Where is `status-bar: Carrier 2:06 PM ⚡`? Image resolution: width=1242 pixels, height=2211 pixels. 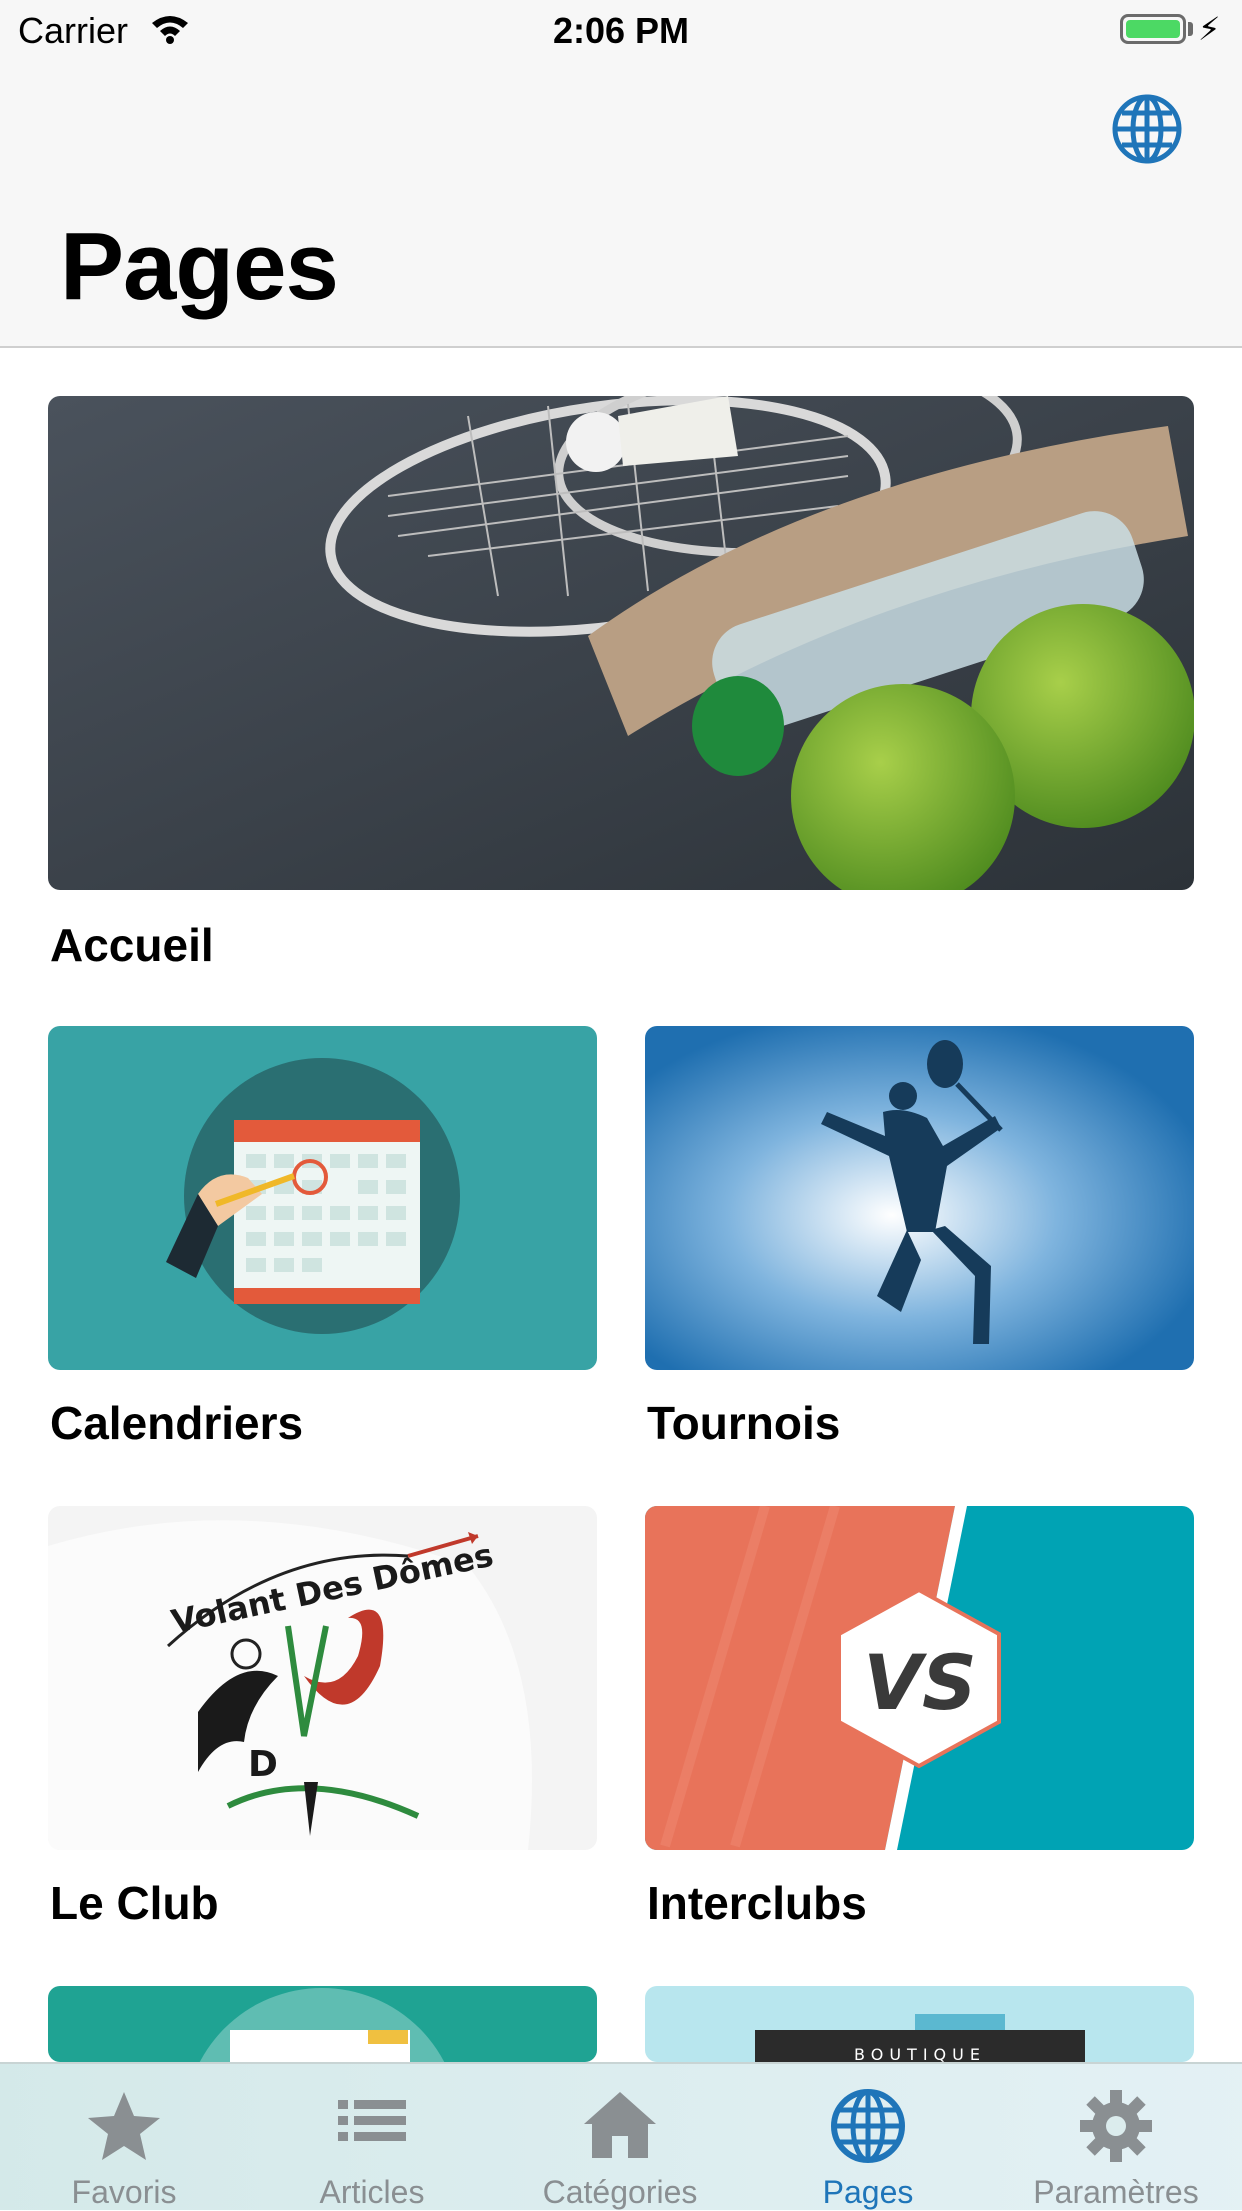
status-bar: Carrier 2:06 PM ⚡ is located at coordinates (621, 31).